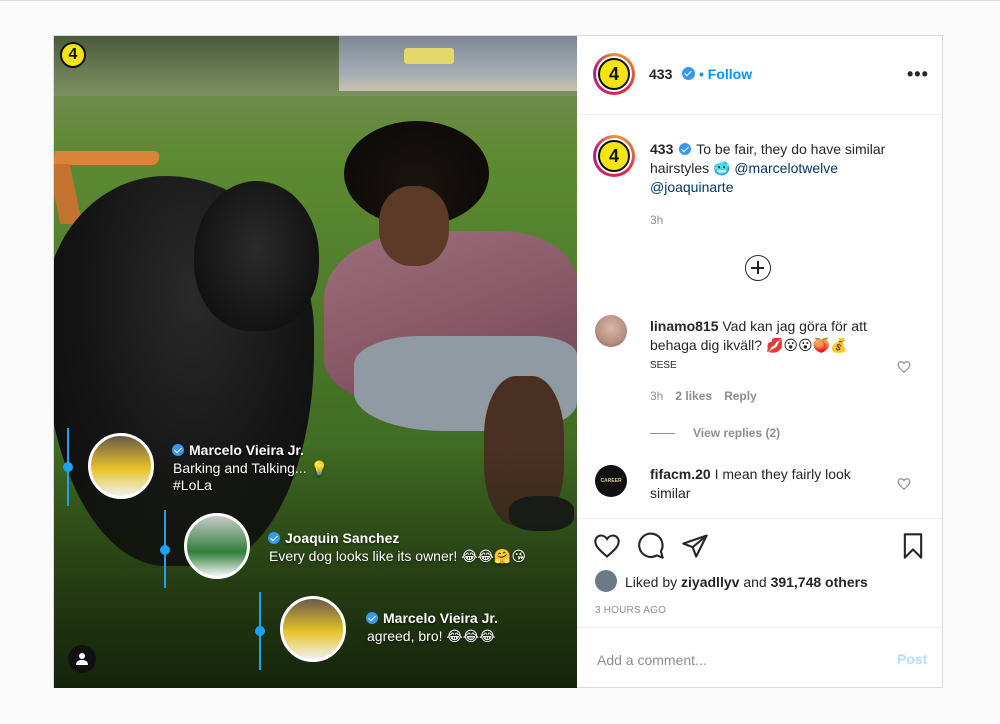 This screenshot has width=1000, height=724. I want to click on comment-username: linamo815, so click(684, 326).